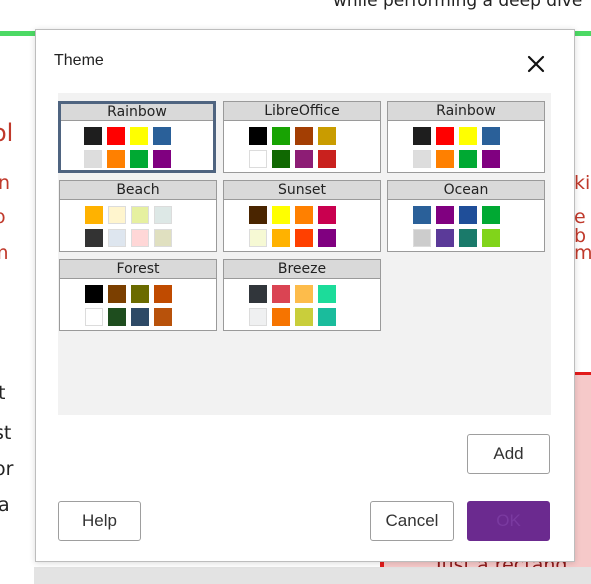 The image size is (591, 584). Describe the element at coordinates (582, 183) in the screenshot. I see `bg-right-fragment: ki` at that location.